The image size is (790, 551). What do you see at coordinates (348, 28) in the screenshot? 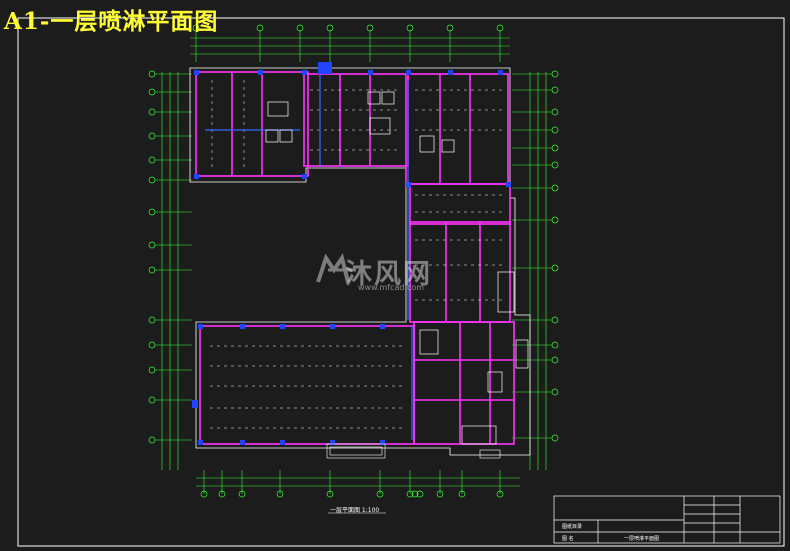
I see `top-axis-bubbles` at bounding box center [348, 28].